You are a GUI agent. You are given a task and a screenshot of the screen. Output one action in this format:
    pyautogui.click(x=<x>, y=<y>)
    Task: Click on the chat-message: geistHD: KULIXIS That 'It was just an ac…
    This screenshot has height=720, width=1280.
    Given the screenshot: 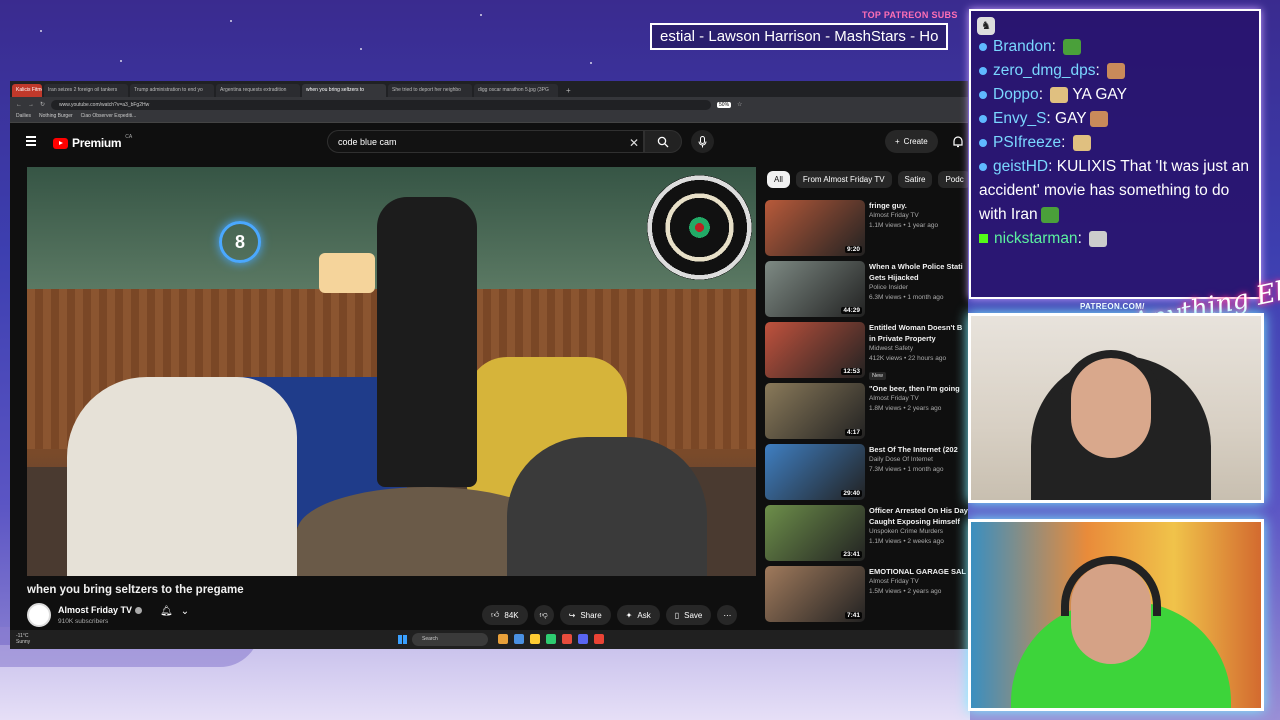 What is the action you would take?
    pyautogui.click(x=1114, y=190)
    